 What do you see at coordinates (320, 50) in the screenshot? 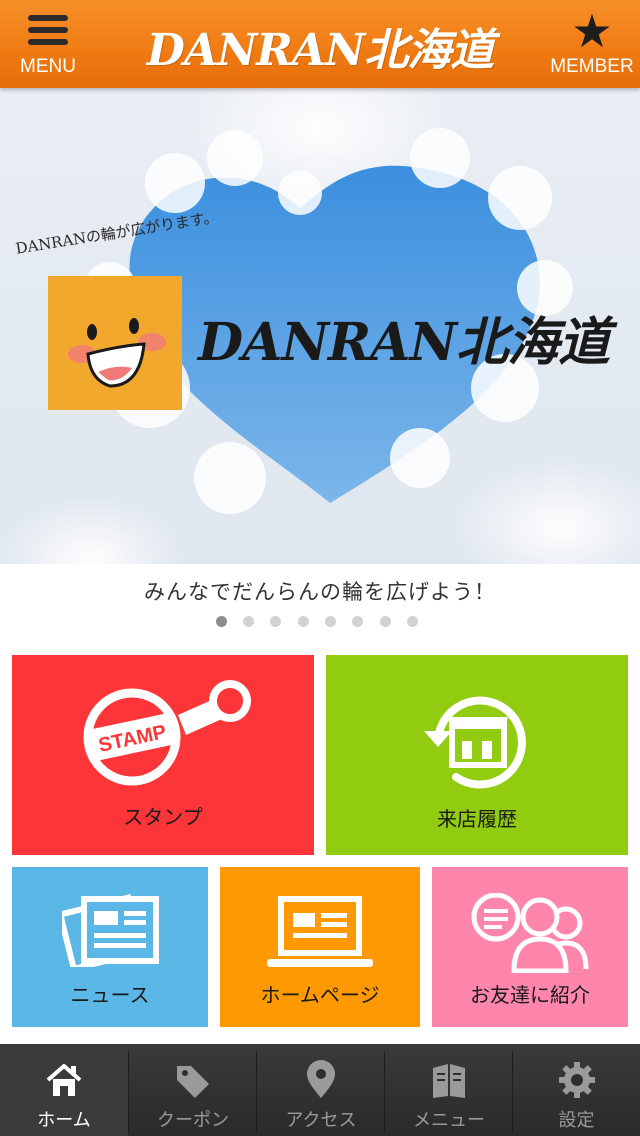
I see `header-brand-logo: DANRAN北海道` at bounding box center [320, 50].